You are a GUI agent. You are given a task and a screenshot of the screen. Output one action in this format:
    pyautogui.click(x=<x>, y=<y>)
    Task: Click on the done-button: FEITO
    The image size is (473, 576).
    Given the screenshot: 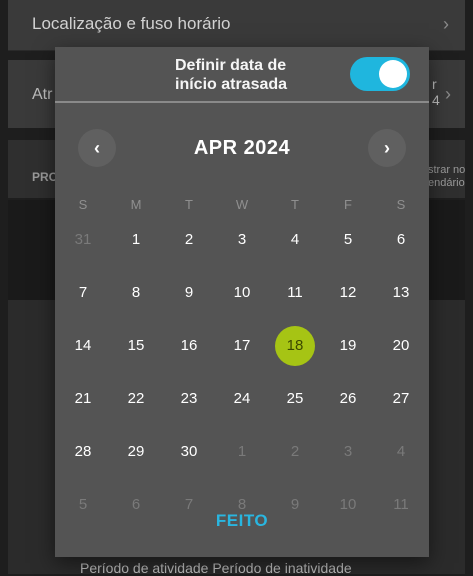 What is the action you would take?
    pyautogui.click(x=242, y=521)
    